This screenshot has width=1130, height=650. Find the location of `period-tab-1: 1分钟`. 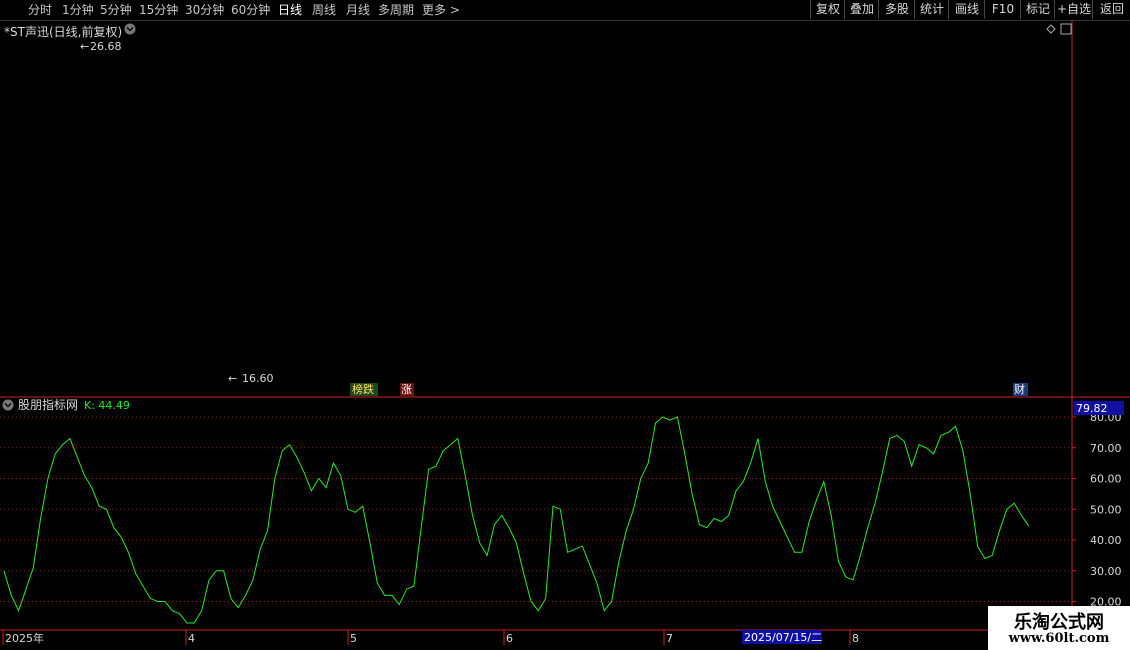

period-tab-1: 1分钟 is located at coordinates (78, 10).